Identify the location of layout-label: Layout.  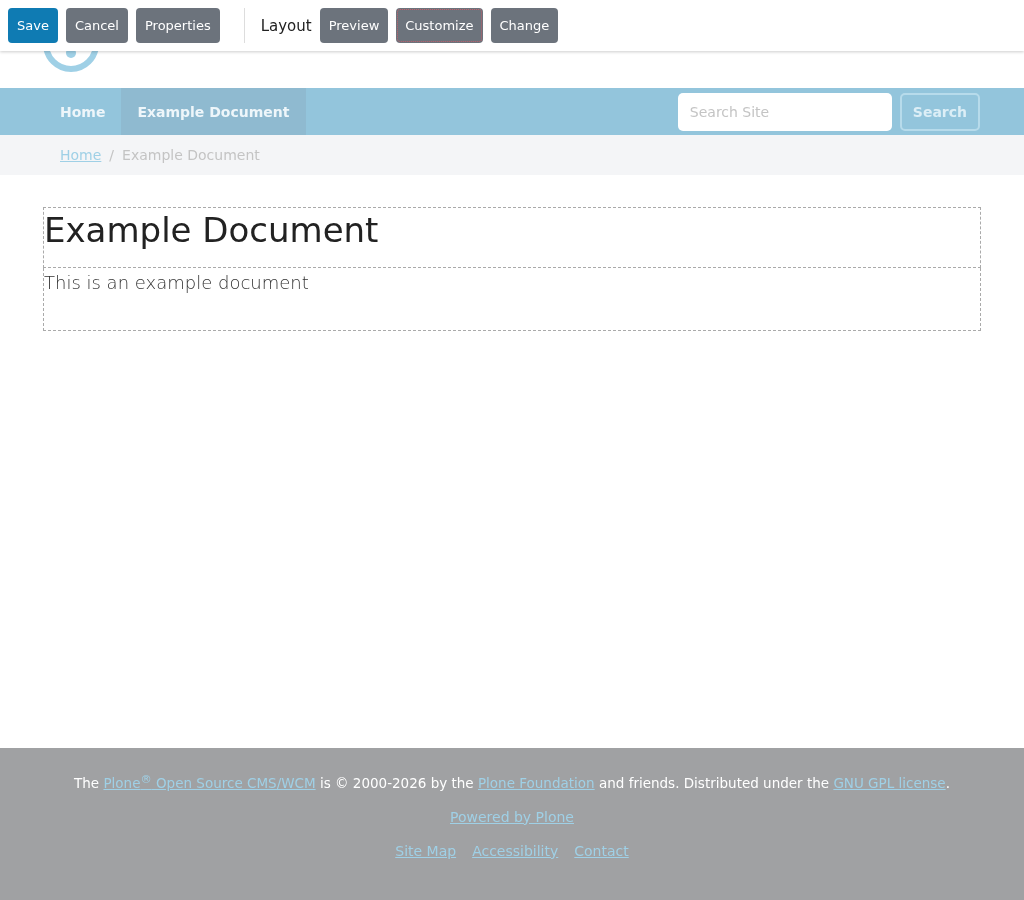
(286, 25).